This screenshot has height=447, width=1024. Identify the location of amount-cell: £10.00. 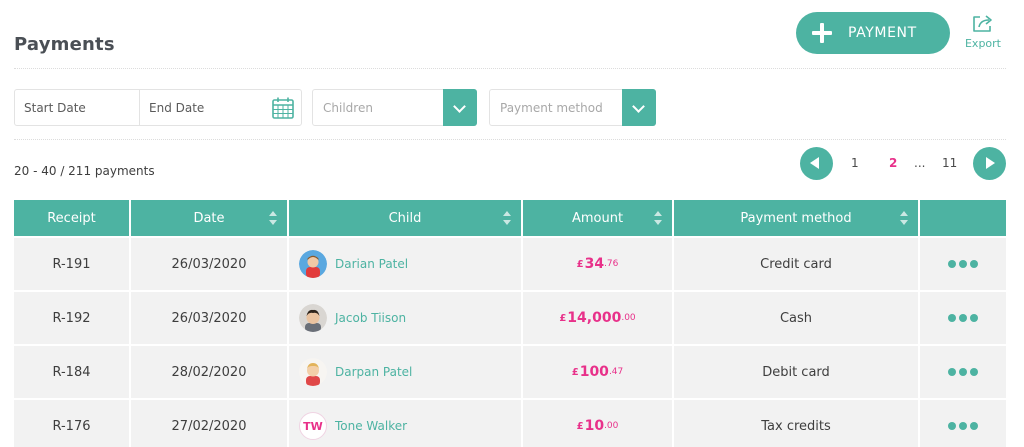
(597, 423).